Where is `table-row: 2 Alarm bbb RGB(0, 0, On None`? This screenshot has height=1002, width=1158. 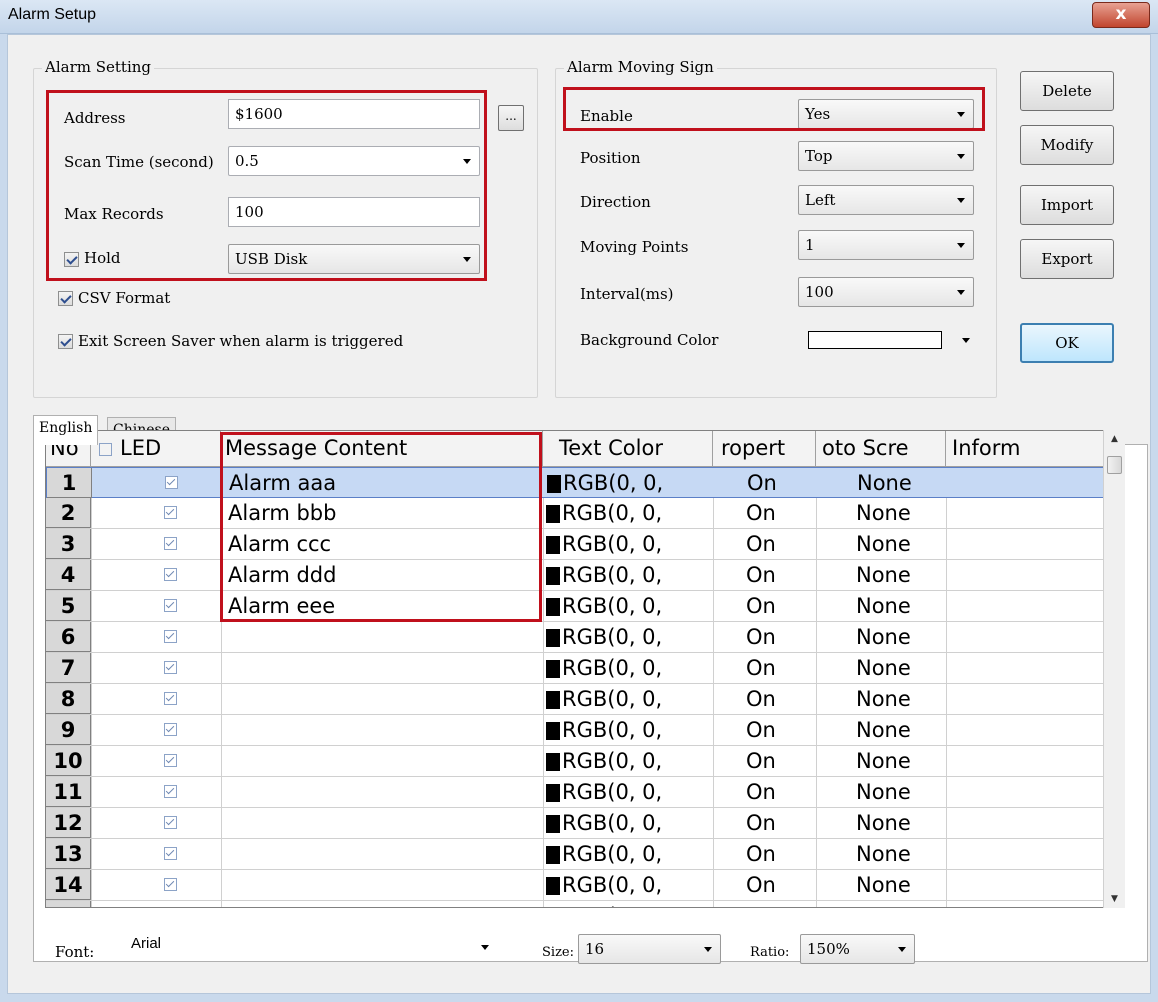 table-row: 2 Alarm bbb RGB(0, 0, On None is located at coordinates (575, 513).